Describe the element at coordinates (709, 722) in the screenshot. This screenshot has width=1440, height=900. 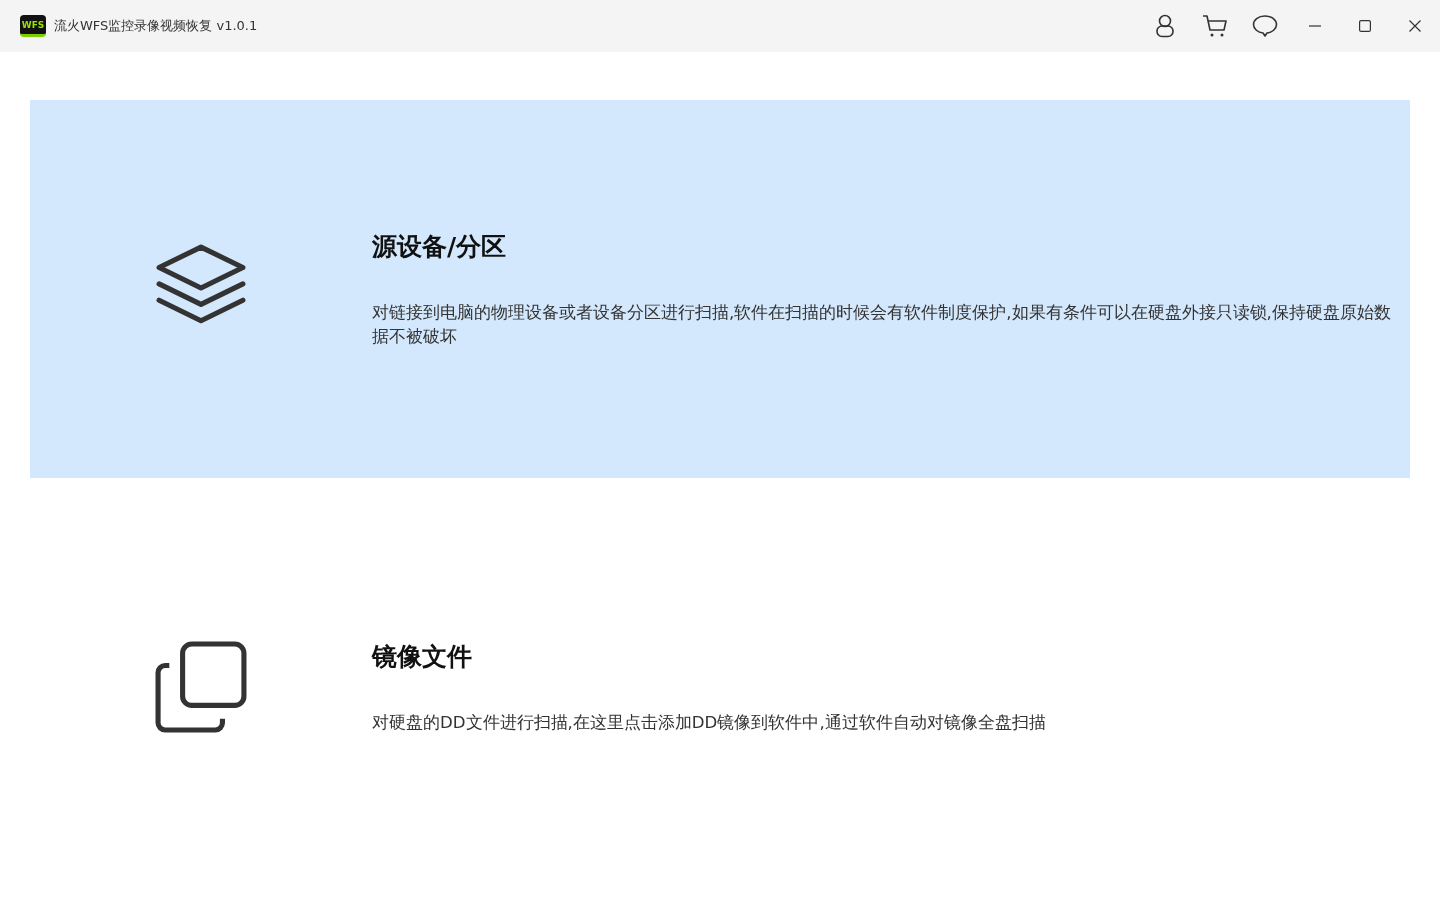
I see `option-description: 对硬盘的DD文件进行扫描,在这里点击添加DD镜像到软件中,通过软件自动对镜像全盘扫描` at that location.